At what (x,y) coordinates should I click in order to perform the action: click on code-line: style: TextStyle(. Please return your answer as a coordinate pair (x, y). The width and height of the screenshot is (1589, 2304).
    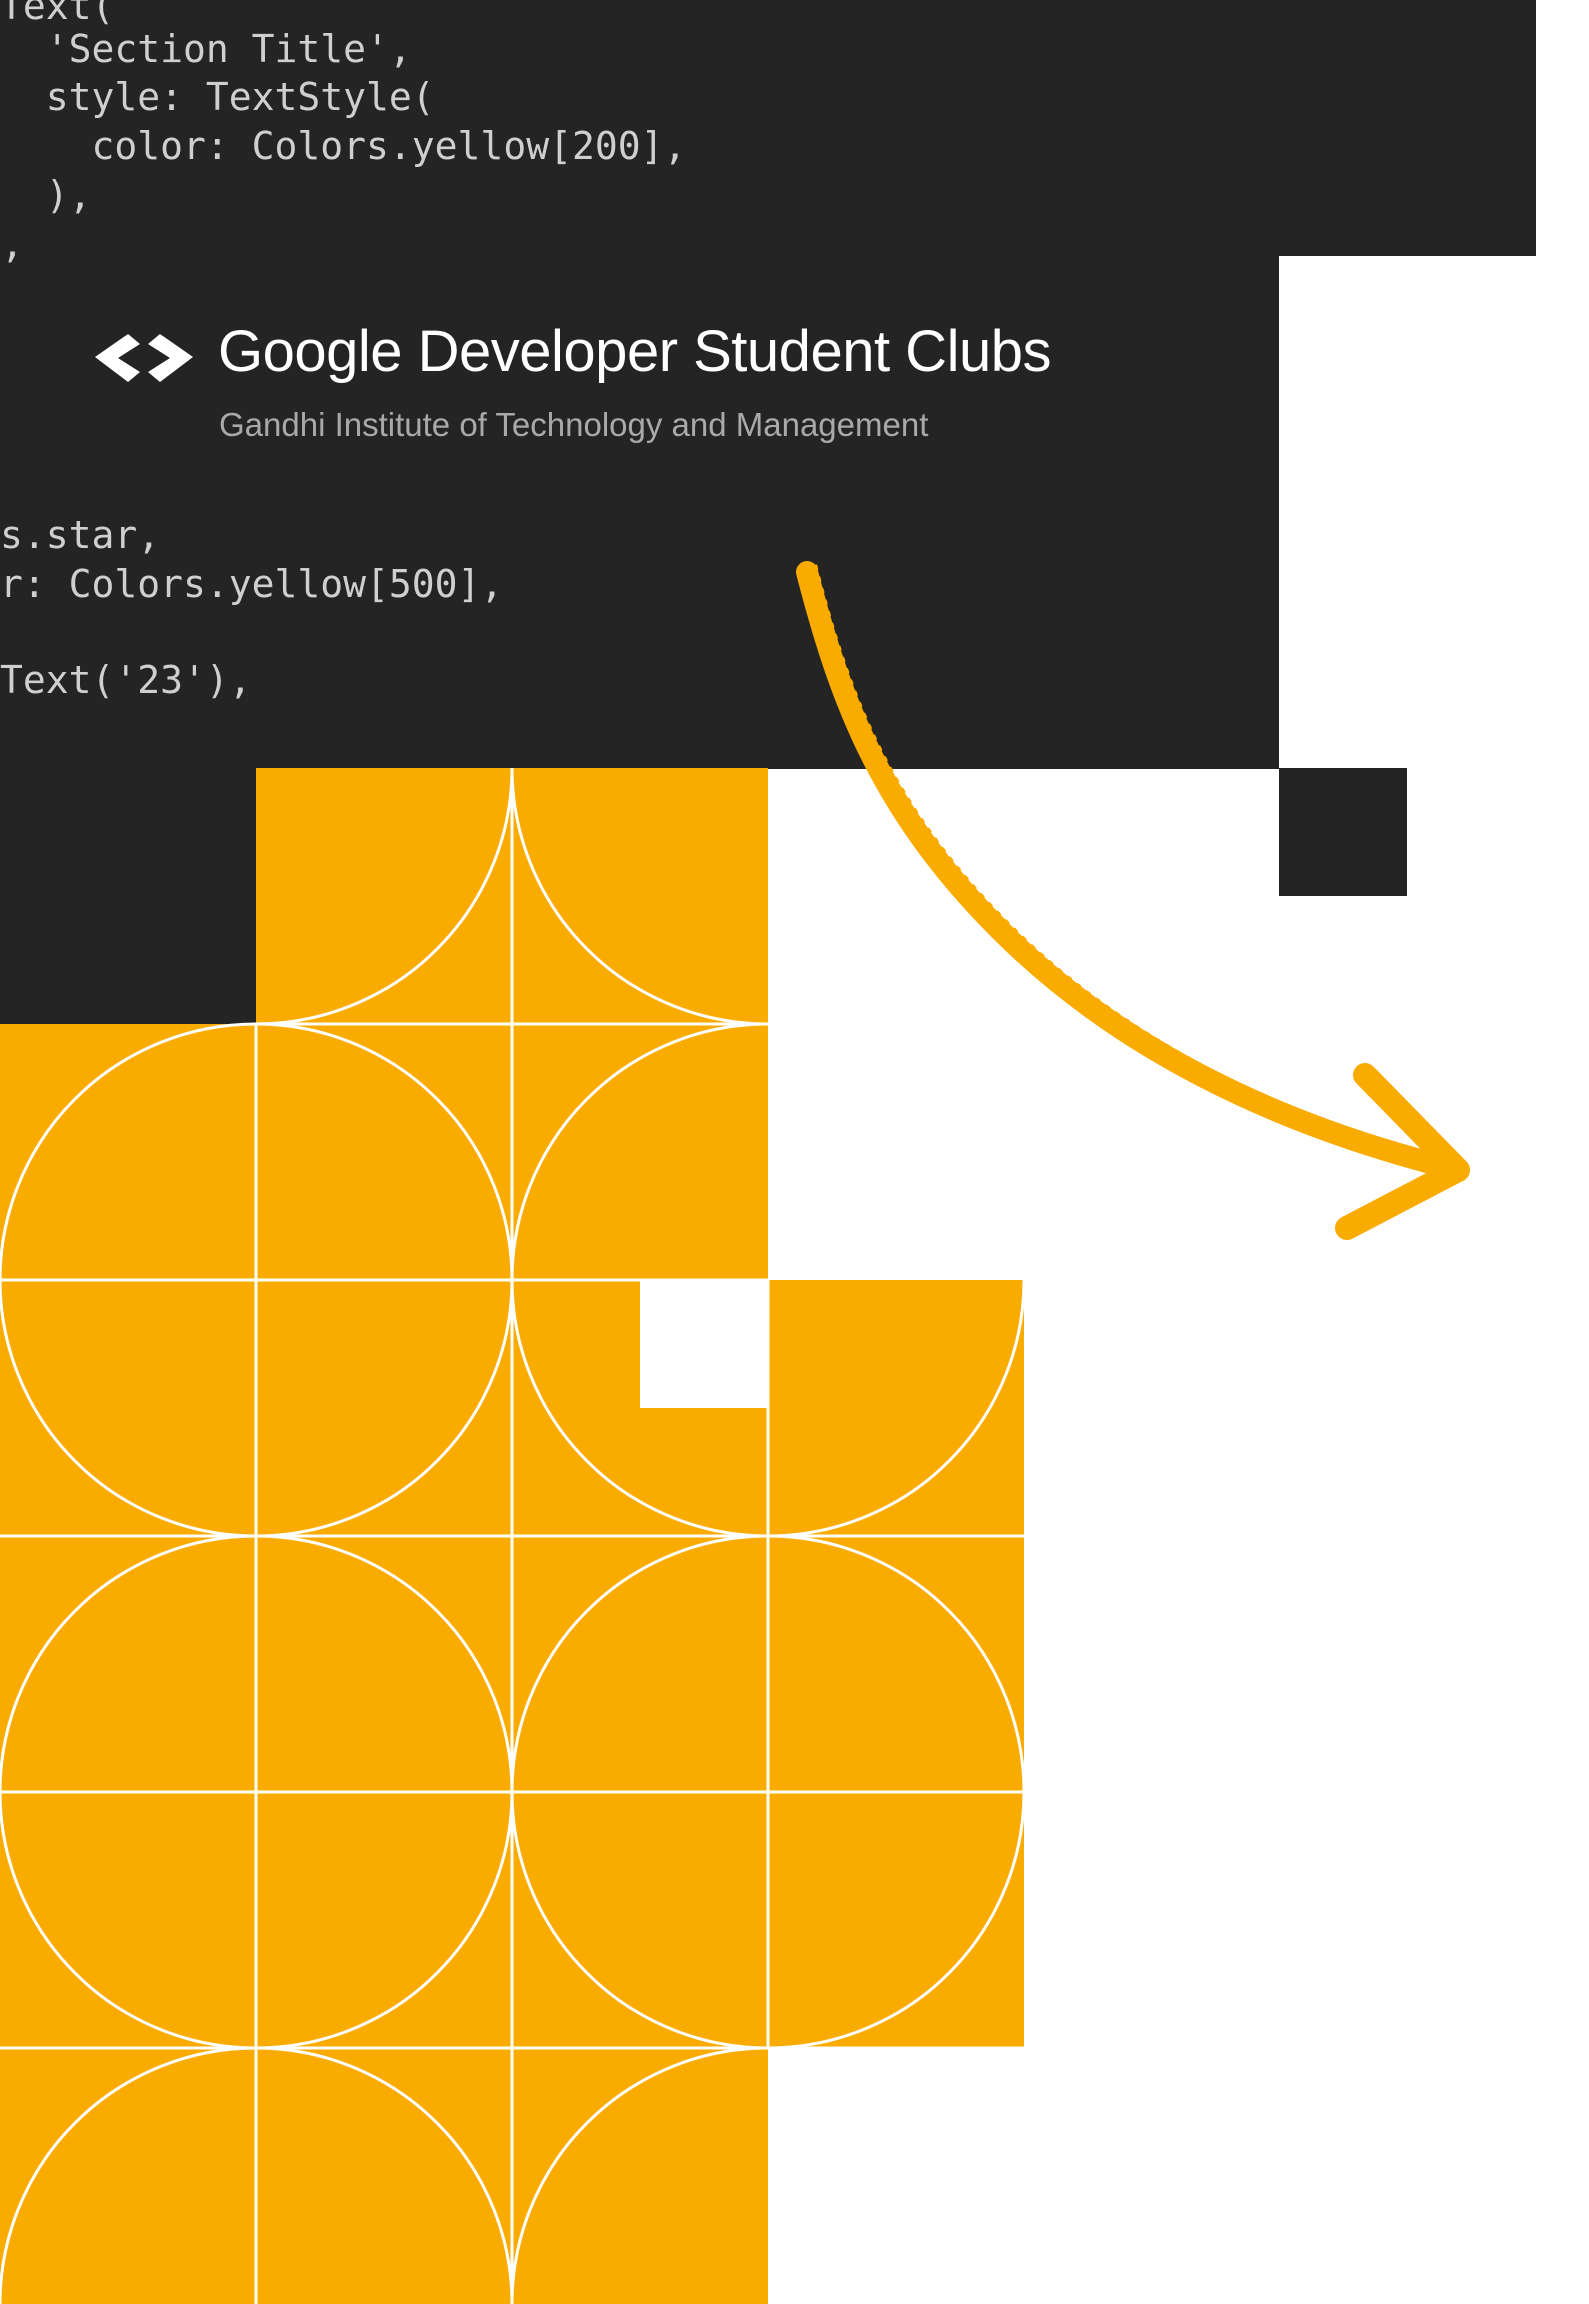
    Looking at the image, I should click on (217, 97).